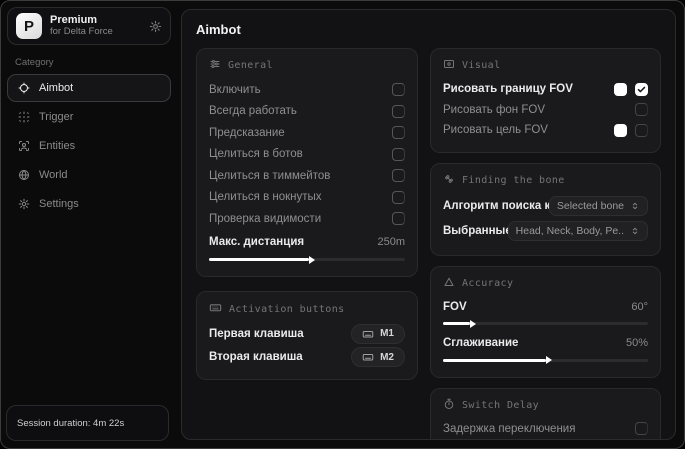 The image size is (685, 449). I want to click on page-title: Aimbot, so click(218, 29).